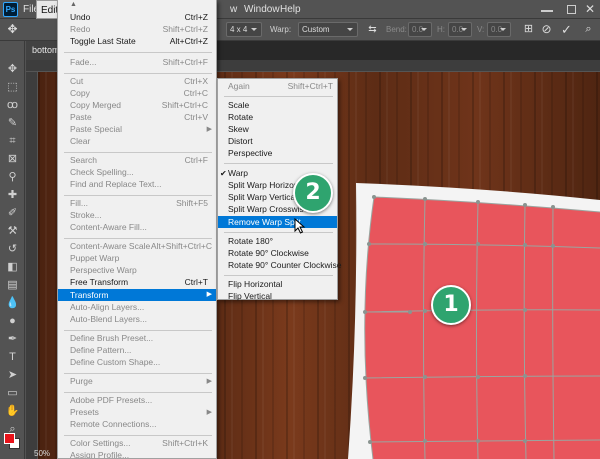 The width and height of the screenshot is (600, 459). I want to click on eraser-tool-icon: ◧, so click(12, 267).